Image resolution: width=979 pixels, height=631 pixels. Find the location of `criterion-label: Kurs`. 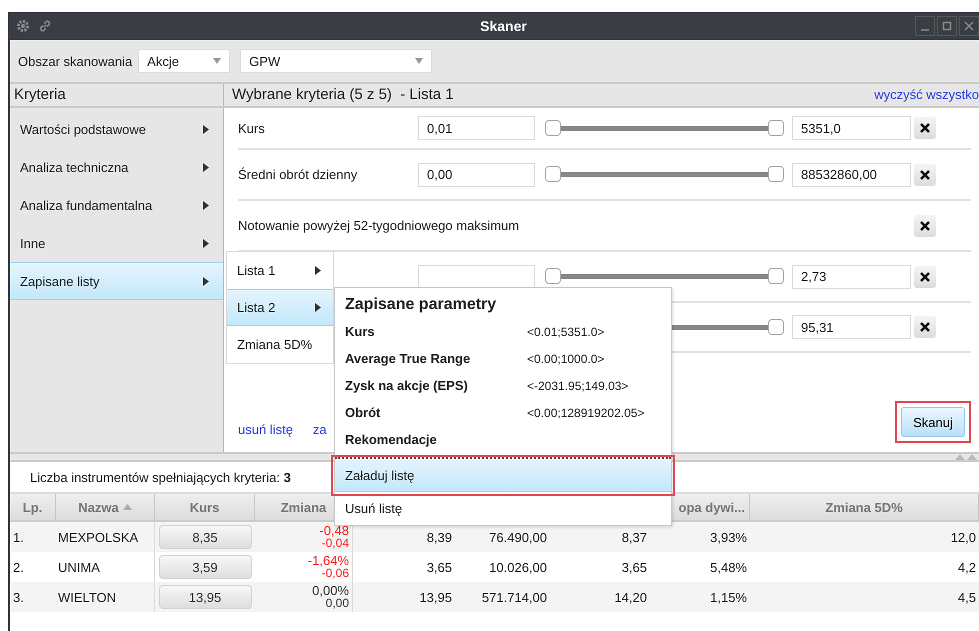

criterion-label: Kurs is located at coordinates (252, 128).